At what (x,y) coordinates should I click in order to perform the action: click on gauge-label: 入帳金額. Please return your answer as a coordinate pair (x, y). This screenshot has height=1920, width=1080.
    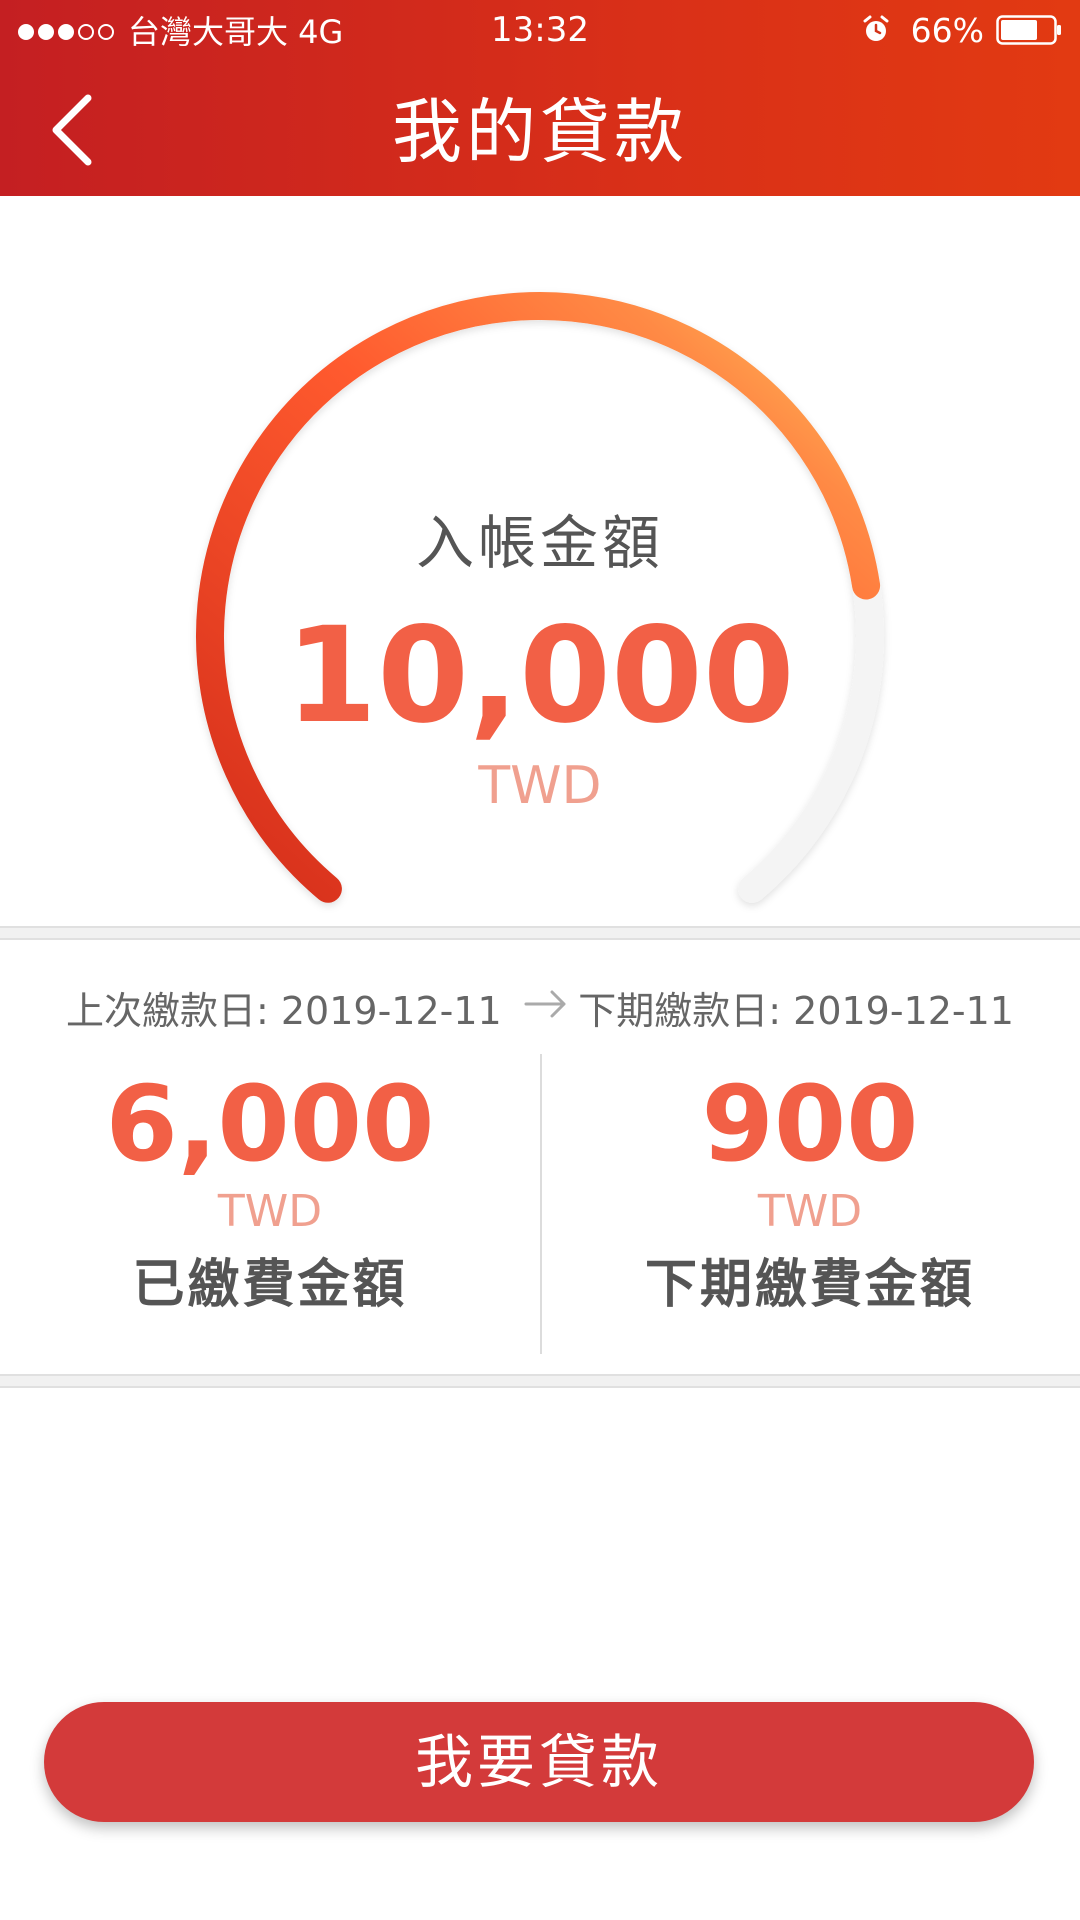
    Looking at the image, I should click on (539, 543).